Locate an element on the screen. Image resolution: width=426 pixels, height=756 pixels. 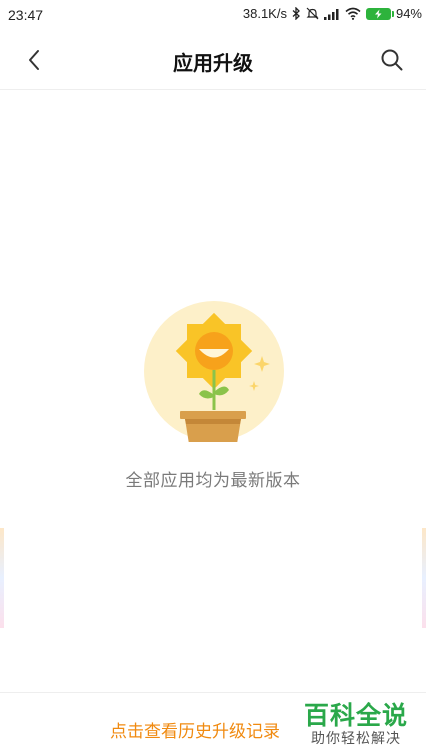
mute-icon is located at coordinates (312, 13).